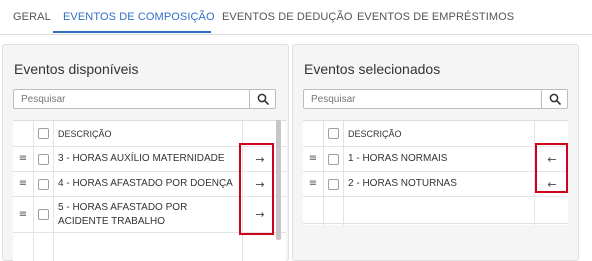 The height and width of the screenshot is (261, 592). Describe the element at coordinates (423, 99) in the screenshot. I see `selected-events-search-input` at that location.